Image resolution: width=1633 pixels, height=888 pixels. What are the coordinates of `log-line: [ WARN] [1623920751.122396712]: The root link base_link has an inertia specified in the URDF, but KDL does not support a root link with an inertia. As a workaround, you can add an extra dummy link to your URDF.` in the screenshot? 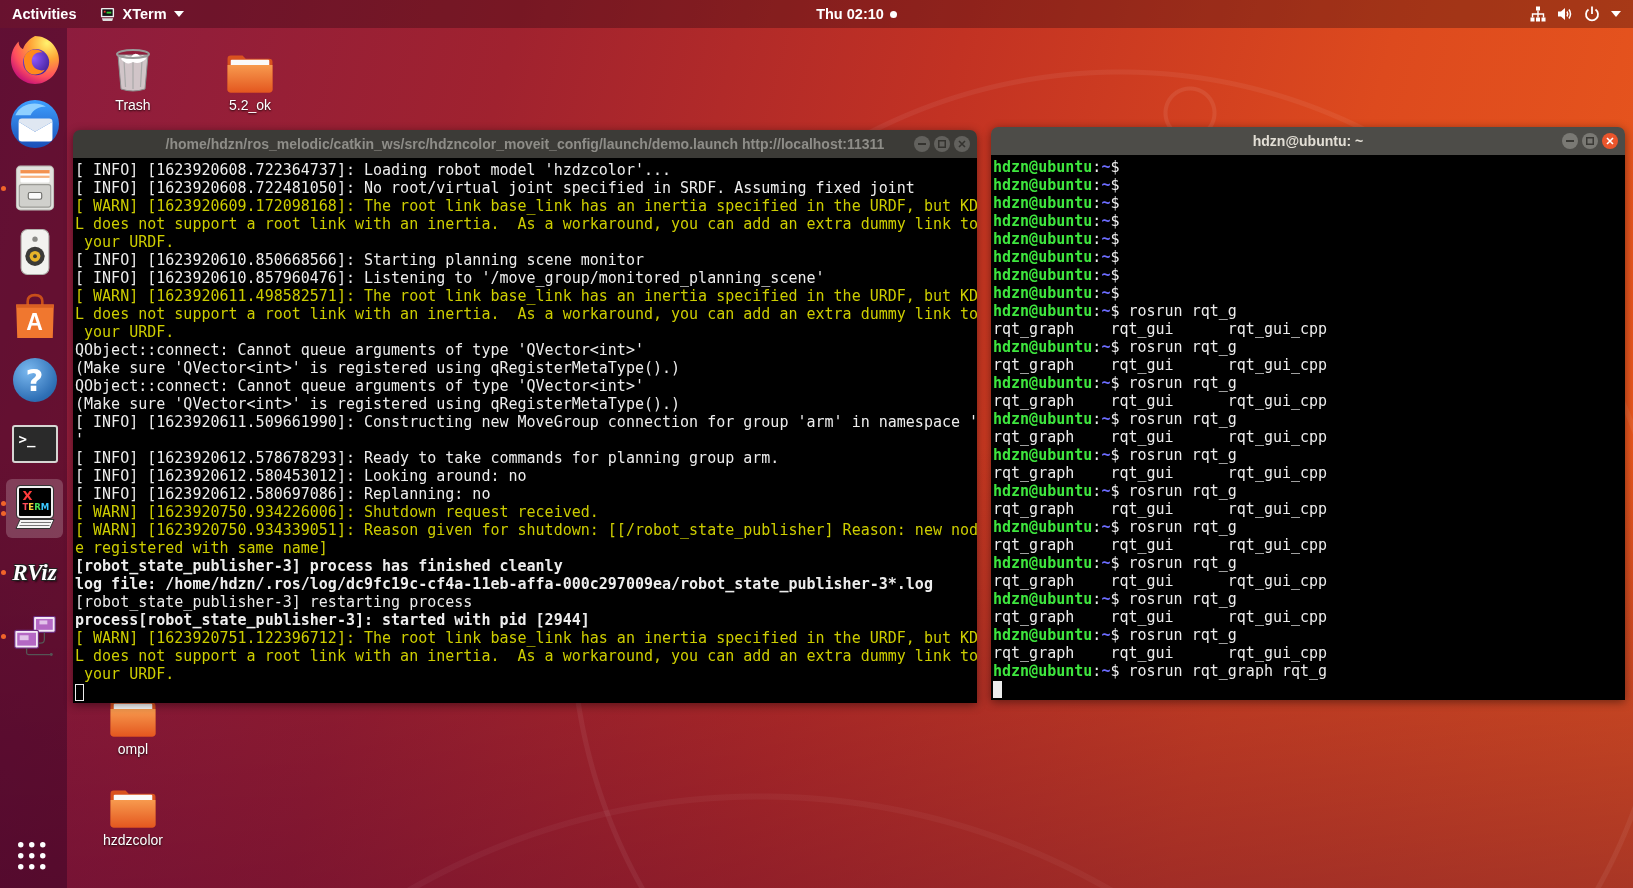 It's located at (526, 656).